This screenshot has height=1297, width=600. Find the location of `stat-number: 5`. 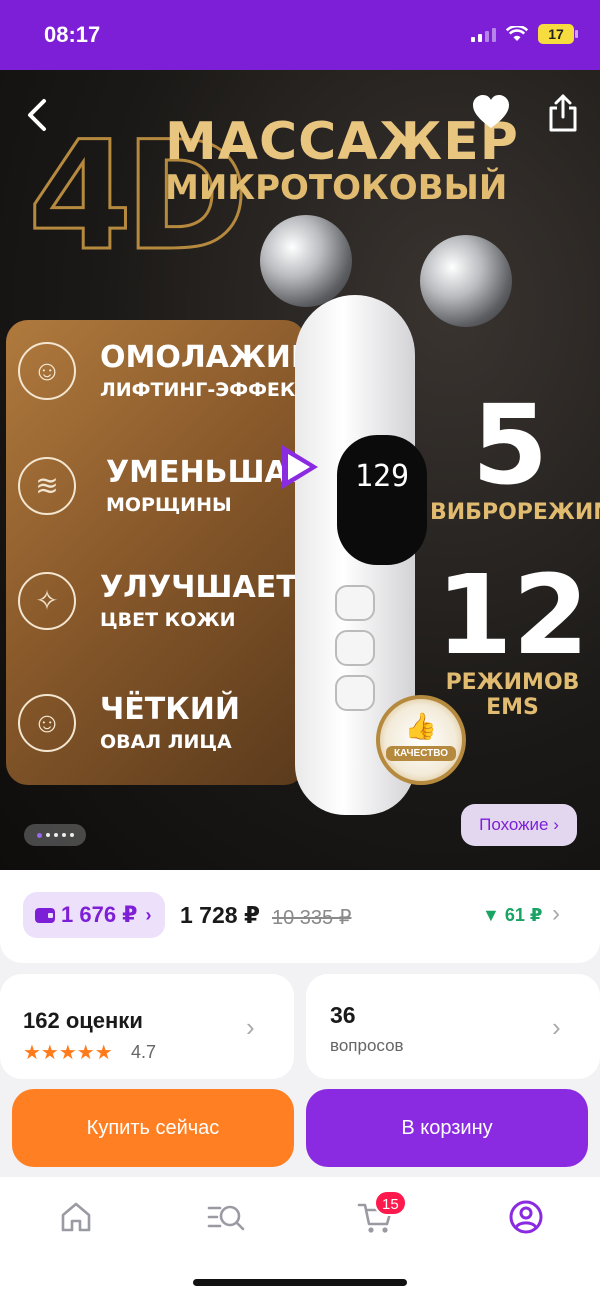

stat-number: 5 is located at coordinates (510, 445).